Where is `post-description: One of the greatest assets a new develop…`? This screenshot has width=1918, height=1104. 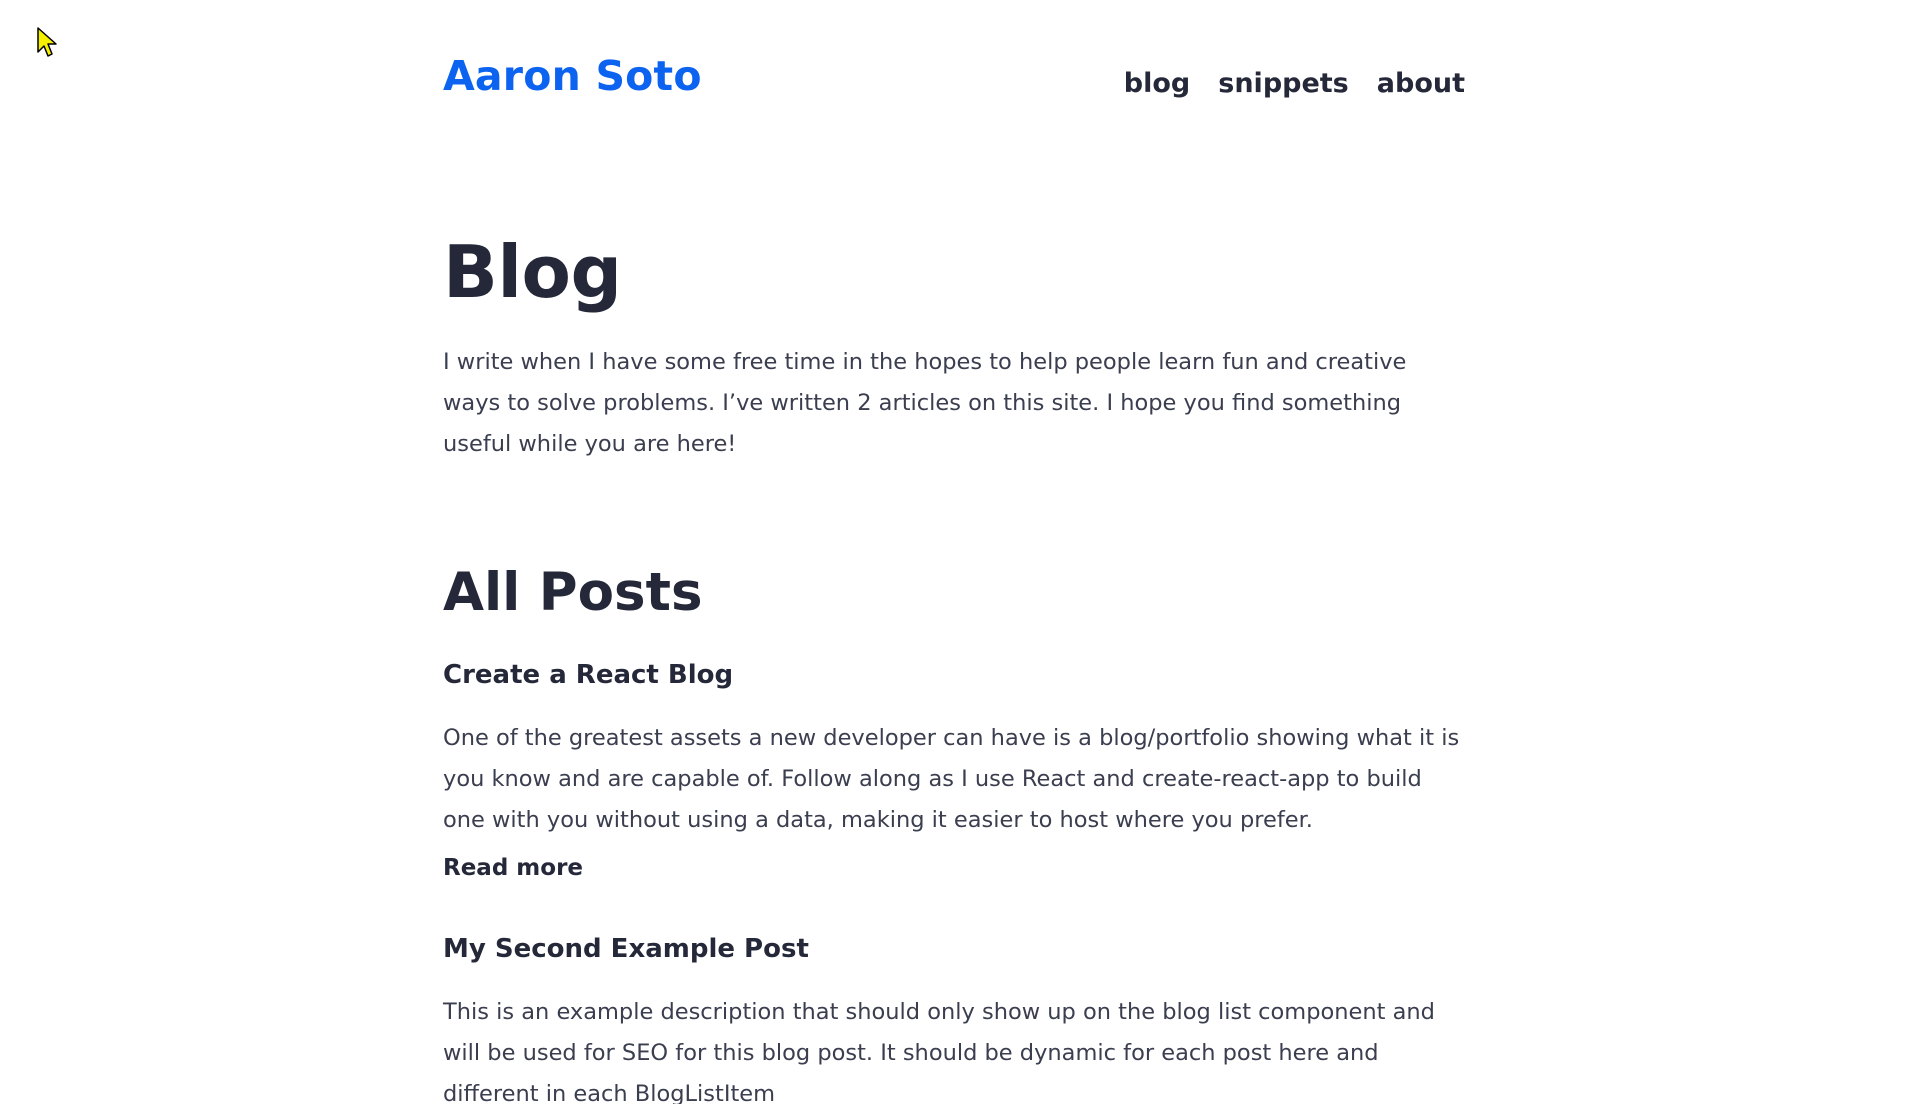 post-description: One of the greatest assets a new develop… is located at coordinates (951, 778).